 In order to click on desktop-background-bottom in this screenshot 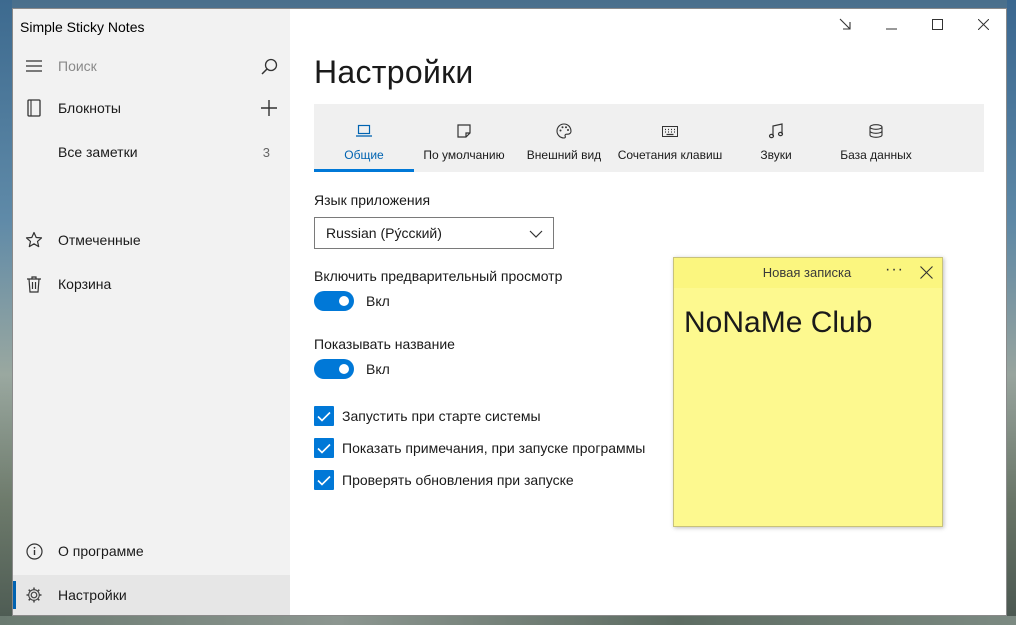, I will do `click(508, 620)`.